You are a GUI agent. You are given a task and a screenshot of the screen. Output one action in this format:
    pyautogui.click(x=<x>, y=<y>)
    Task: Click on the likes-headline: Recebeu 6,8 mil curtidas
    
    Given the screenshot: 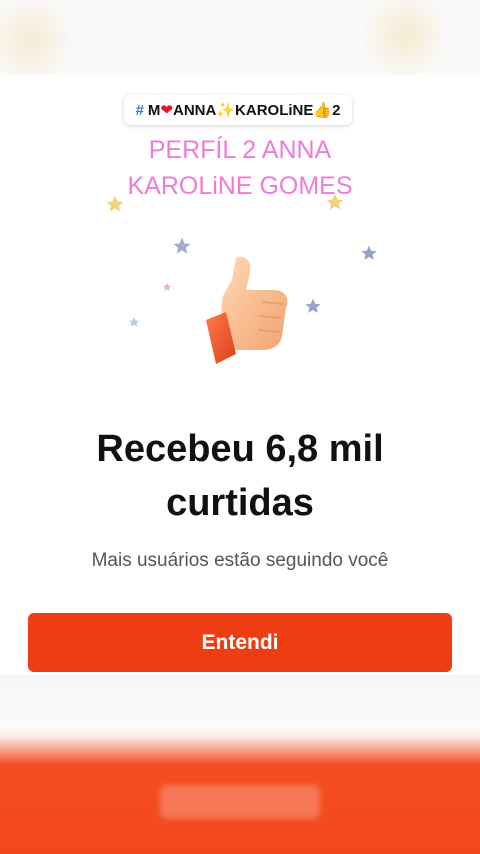 What is the action you would take?
    pyautogui.click(x=240, y=476)
    